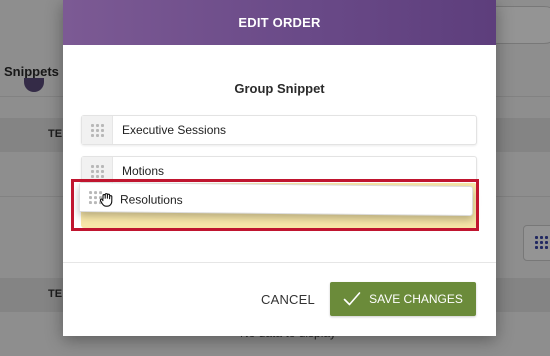 This screenshot has width=550, height=356. I want to click on item-label: Motions, so click(143, 171).